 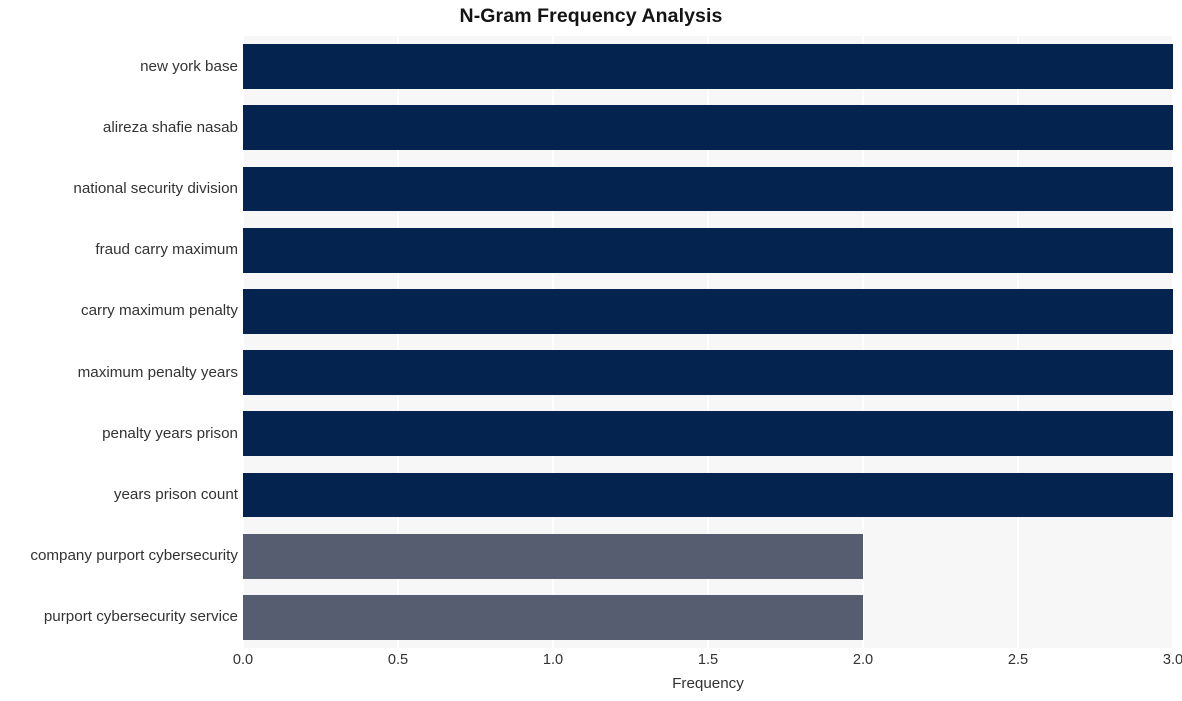 I want to click on y-tick-label: company purport cybersecurity, so click(x=134, y=556).